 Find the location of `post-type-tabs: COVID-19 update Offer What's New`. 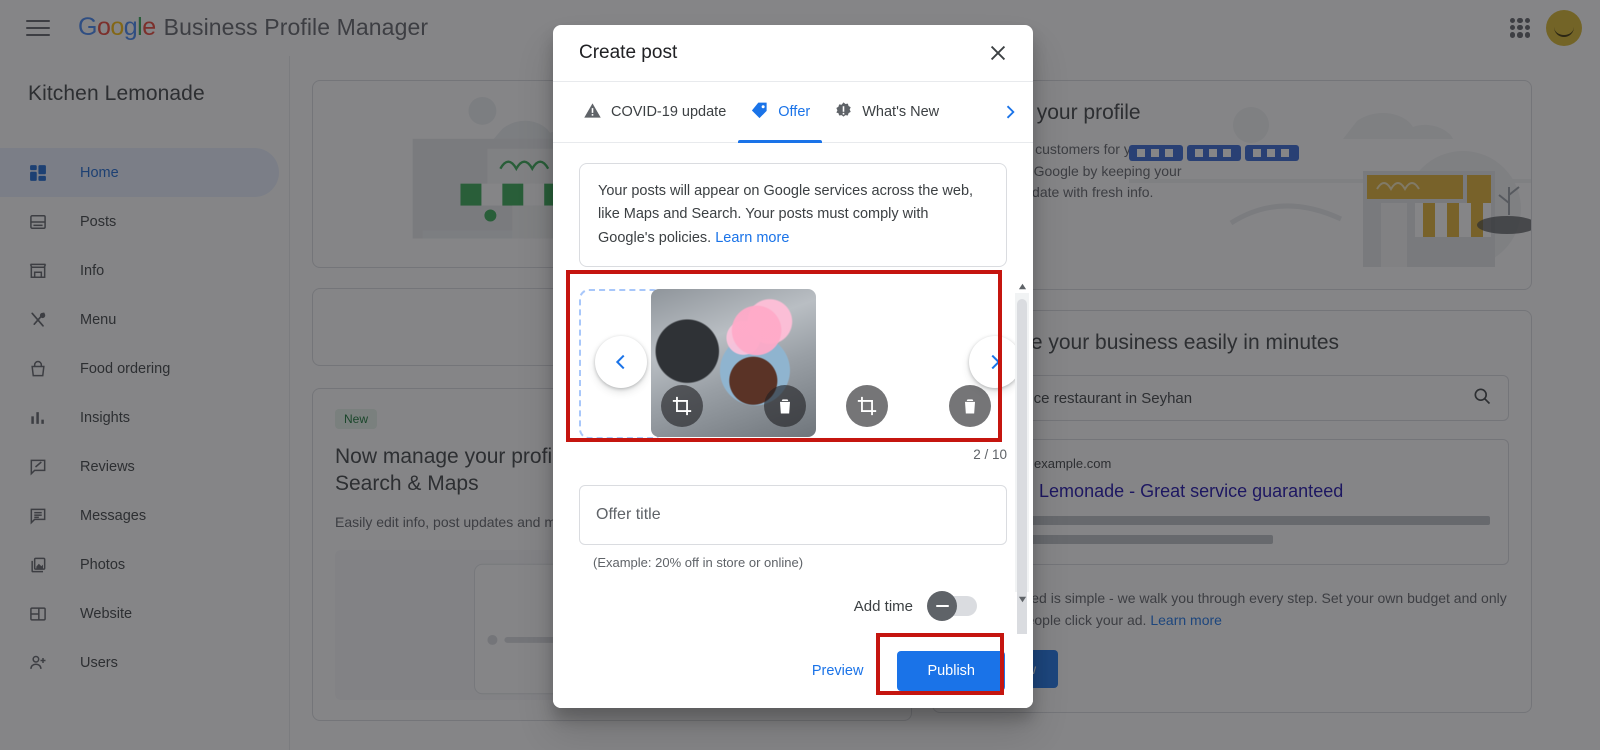

post-type-tabs: COVID-19 update Offer What's New is located at coordinates (793, 112).